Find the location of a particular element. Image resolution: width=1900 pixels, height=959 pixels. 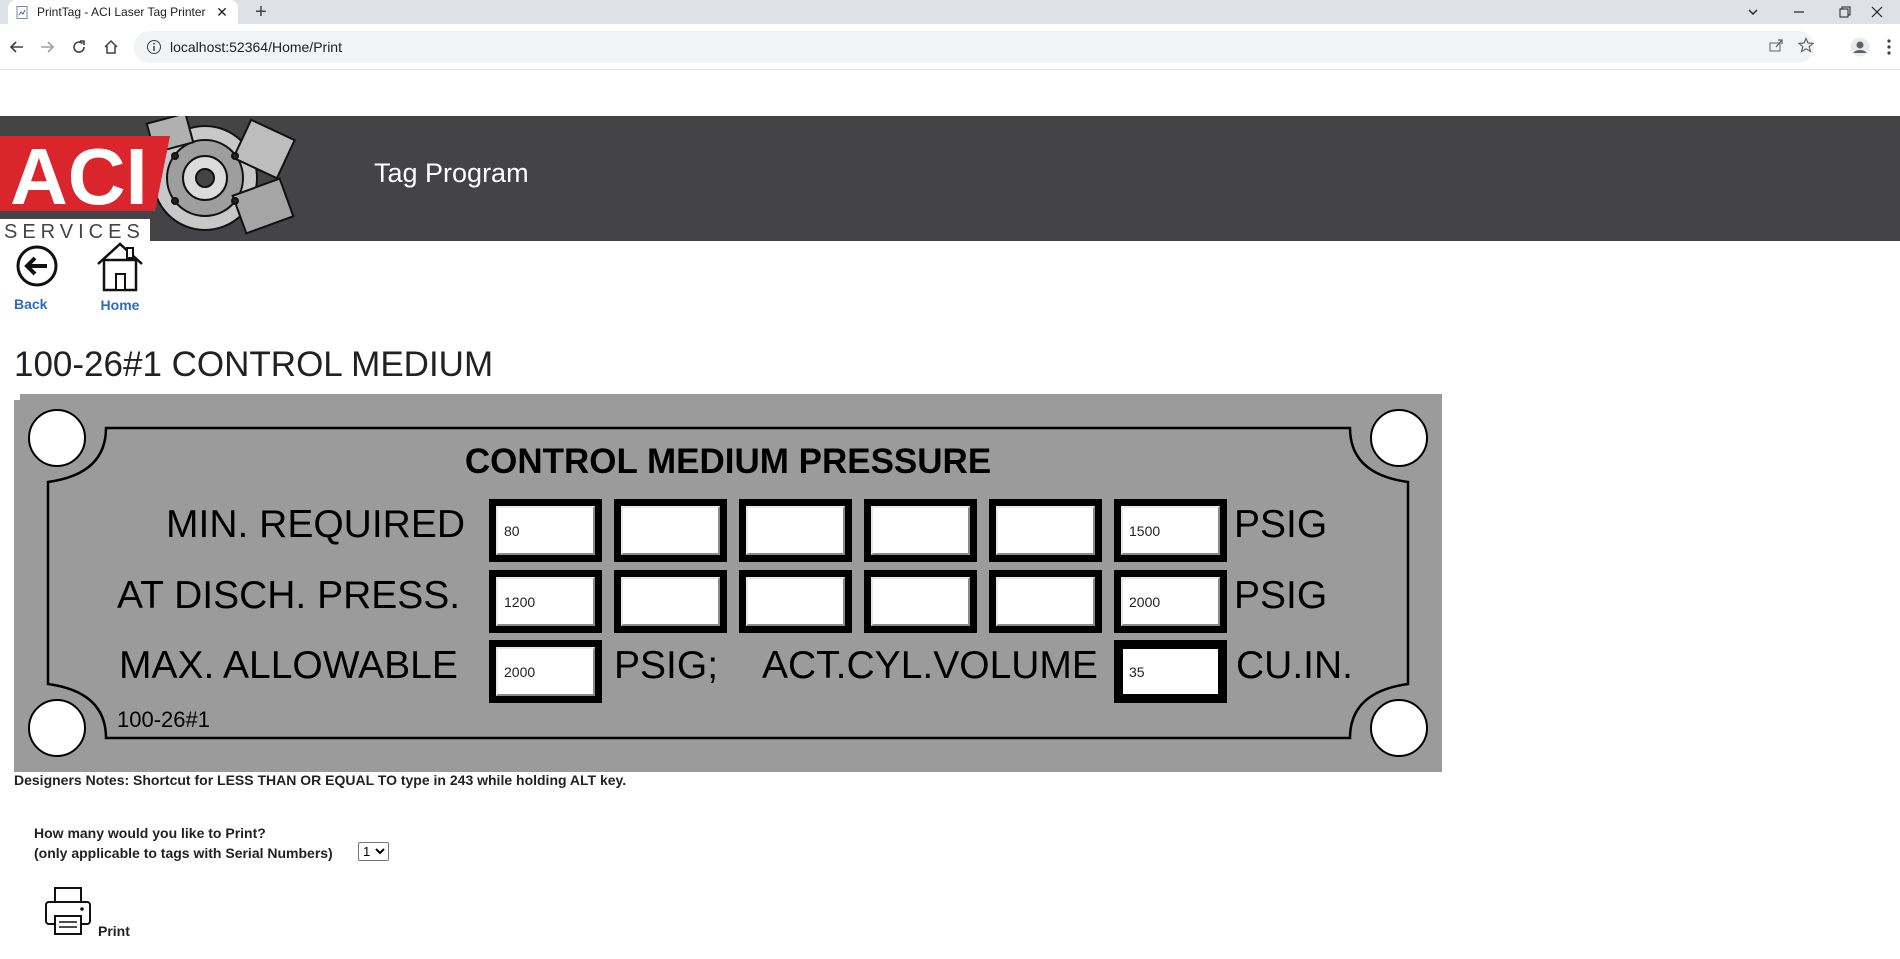

browser-toolbar: localhost:52364/Home/Print is located at coordinates (950, 47).